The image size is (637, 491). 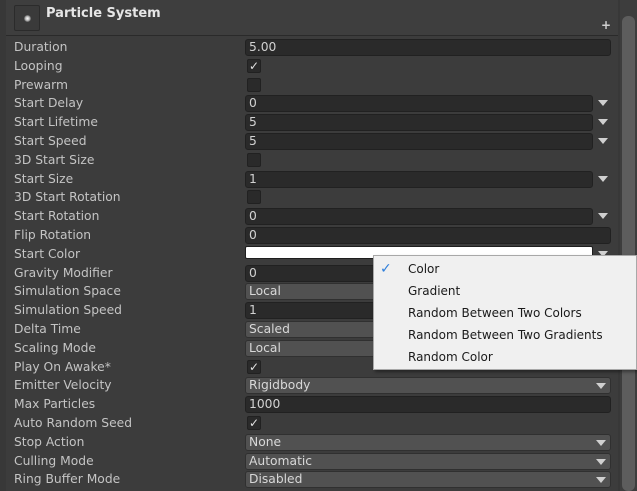 I want to click on property-row: Emitter Velocity Rigidbody, so click(x=312, y=385).